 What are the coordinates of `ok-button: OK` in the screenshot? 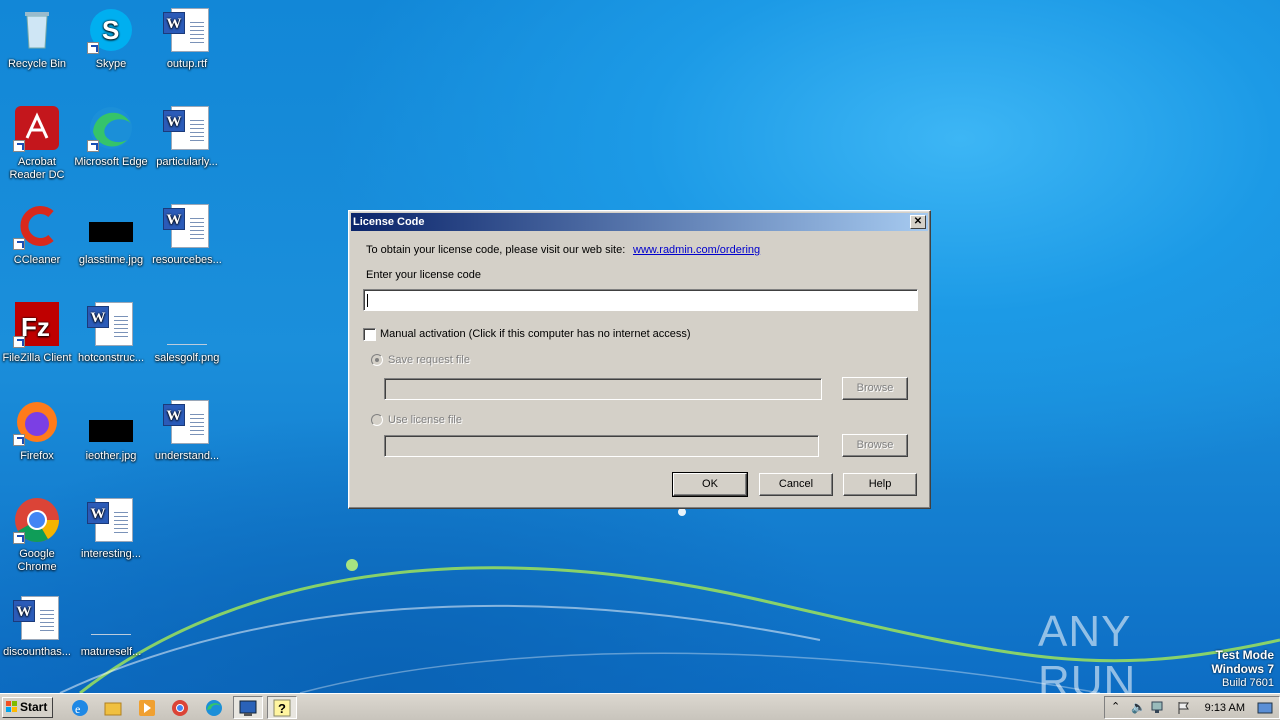 It's located at (710, 484).